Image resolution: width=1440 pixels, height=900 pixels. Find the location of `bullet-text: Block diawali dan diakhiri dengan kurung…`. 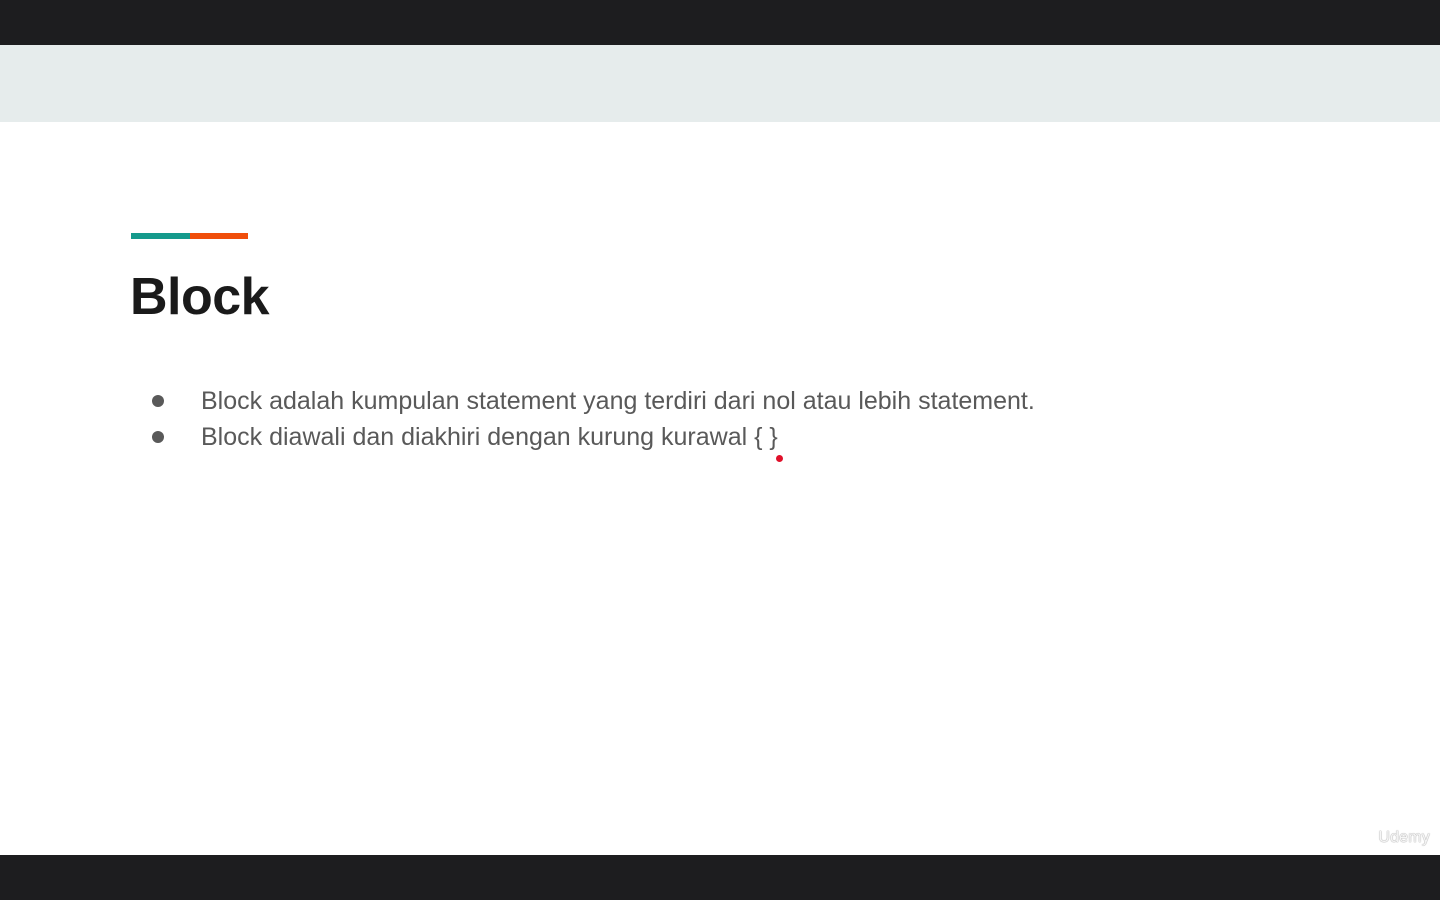

bullet-text: Block diawali dan diakhiri dengan kurung… is located at coordinates (489, 436).